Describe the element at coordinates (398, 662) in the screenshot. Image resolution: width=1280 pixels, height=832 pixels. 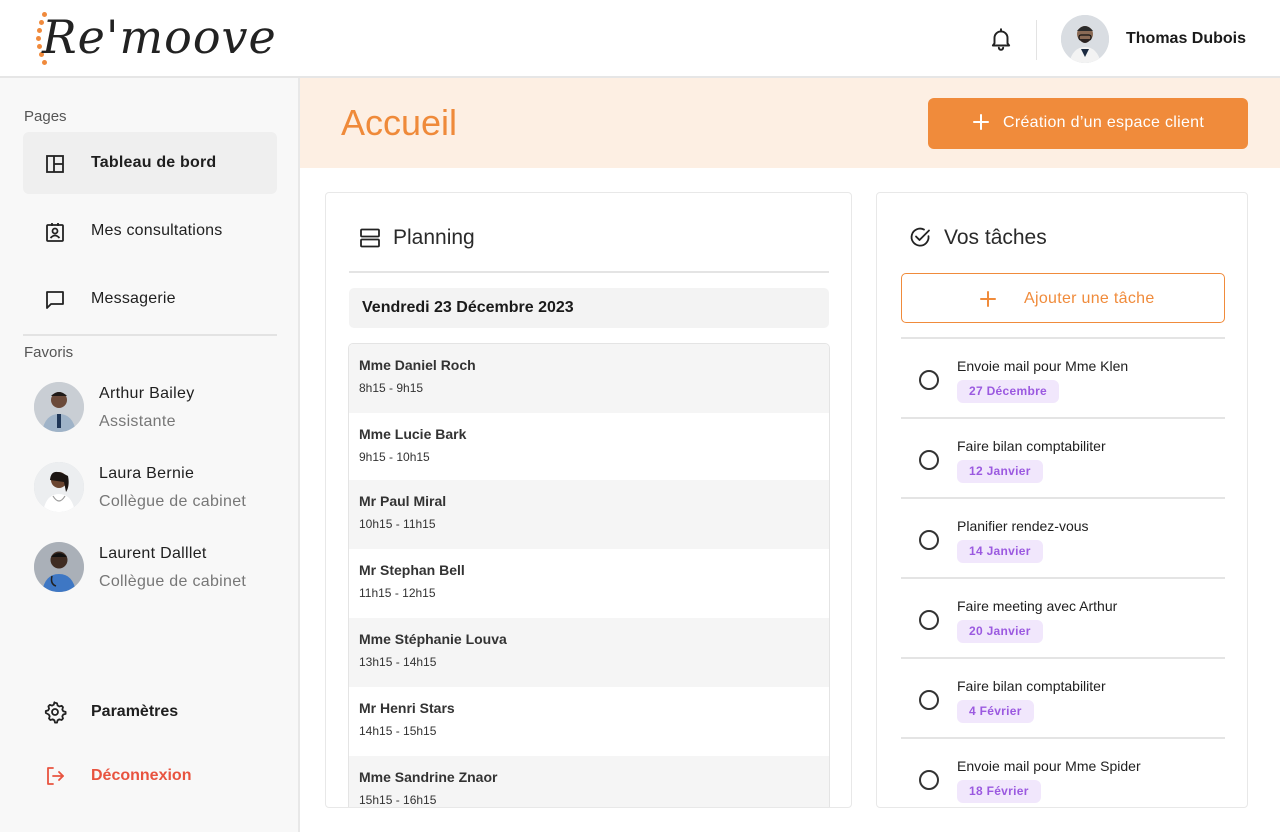
I see `appointment-time: 13h15 - 14h15` at that location.